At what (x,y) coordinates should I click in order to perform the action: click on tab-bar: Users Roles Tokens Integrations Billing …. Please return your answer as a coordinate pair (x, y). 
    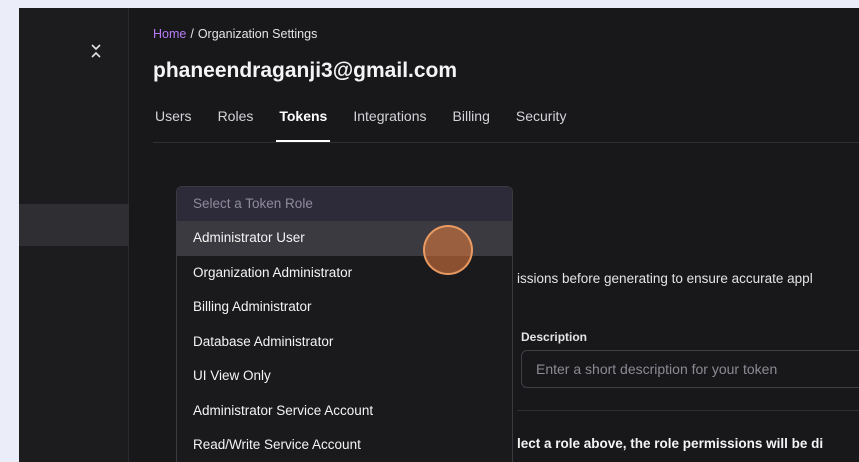
    Looking at the image, I should click on (371, 124).